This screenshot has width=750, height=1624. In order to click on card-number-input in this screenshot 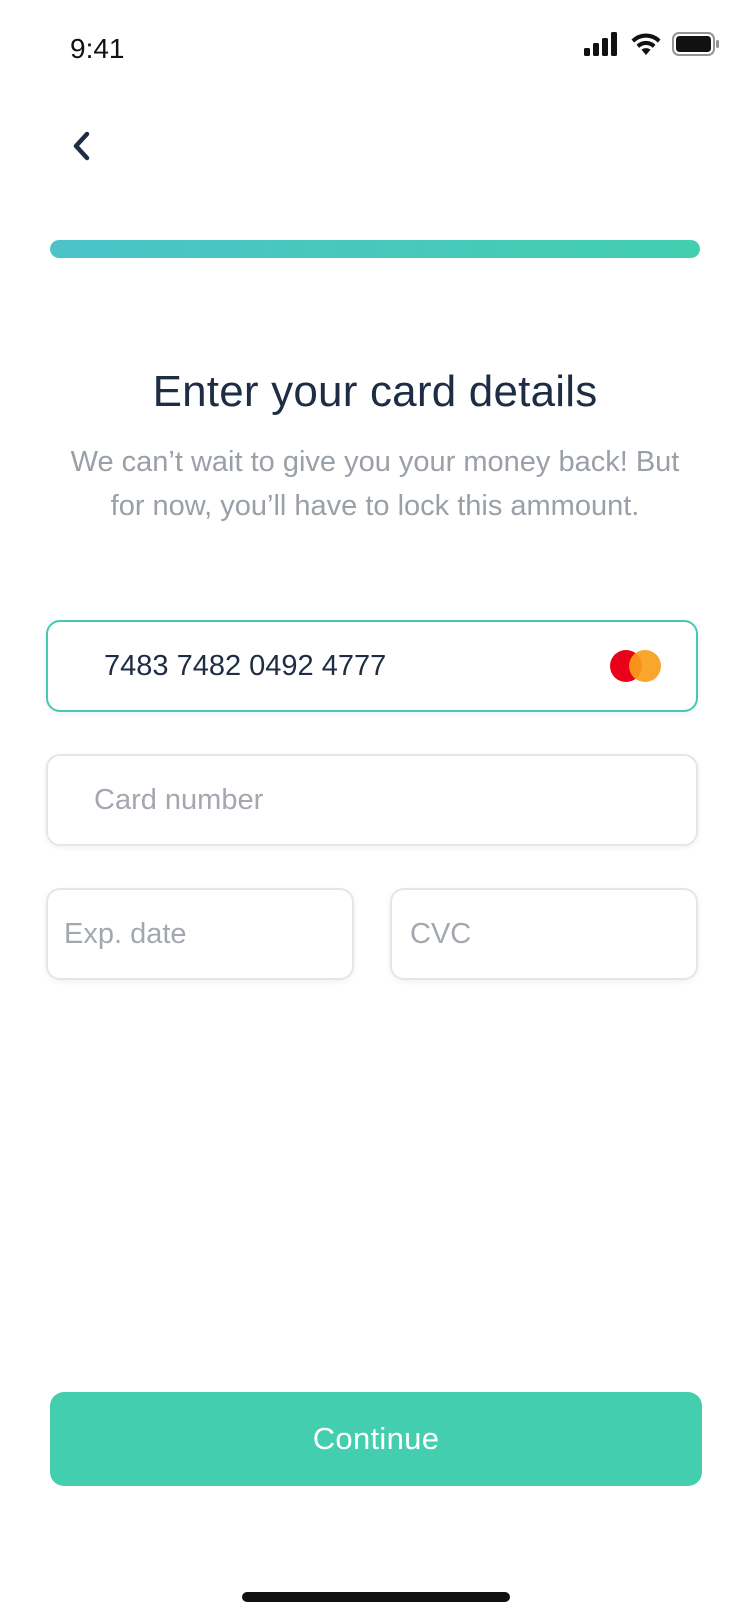, I will do `click(372, 800)`.